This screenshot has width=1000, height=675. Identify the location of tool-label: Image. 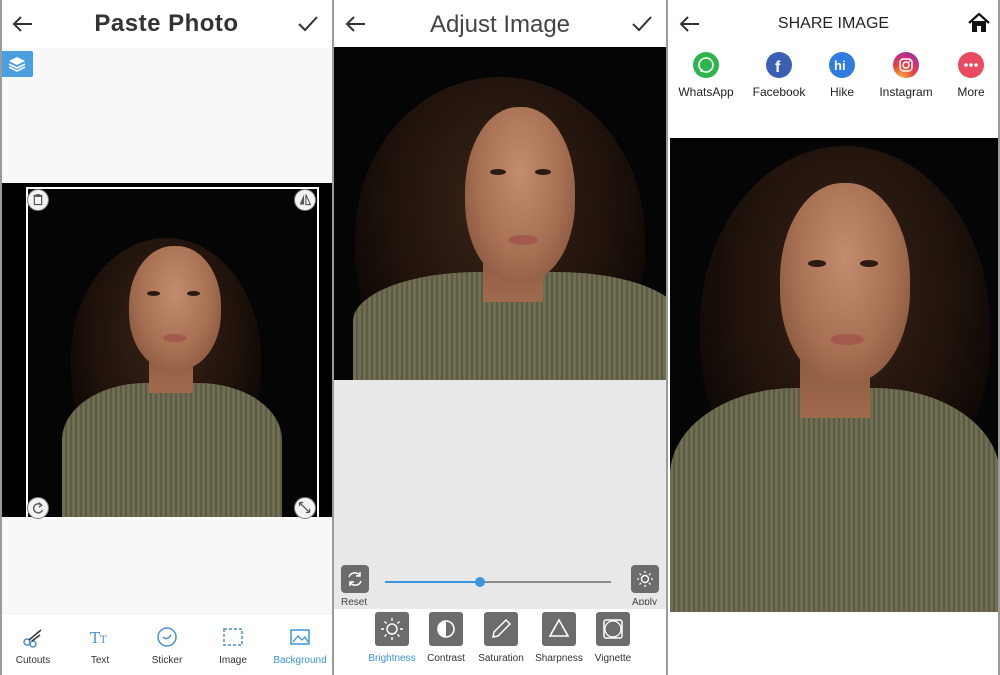
(233, 660).